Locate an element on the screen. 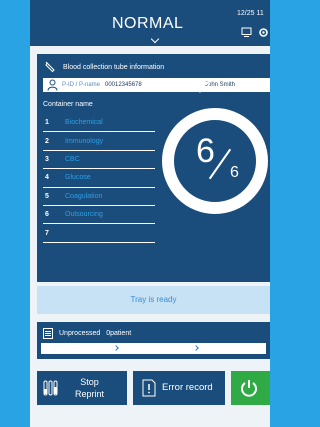  list-item: 5 Coagulation is located at coordinates (99, 197).